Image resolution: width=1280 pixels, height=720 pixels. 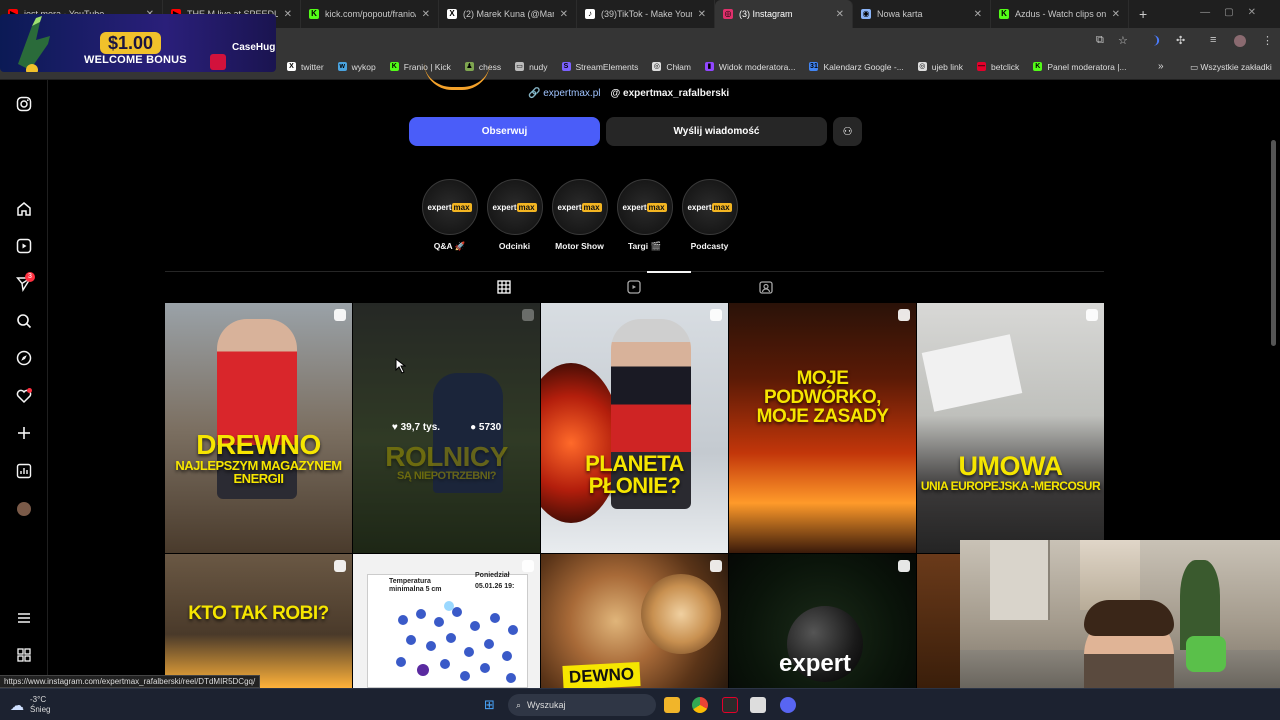 I want to click on all-bookmarks-folder: ▭ Wszystkie zakładki, so click(x=1231, y=67).